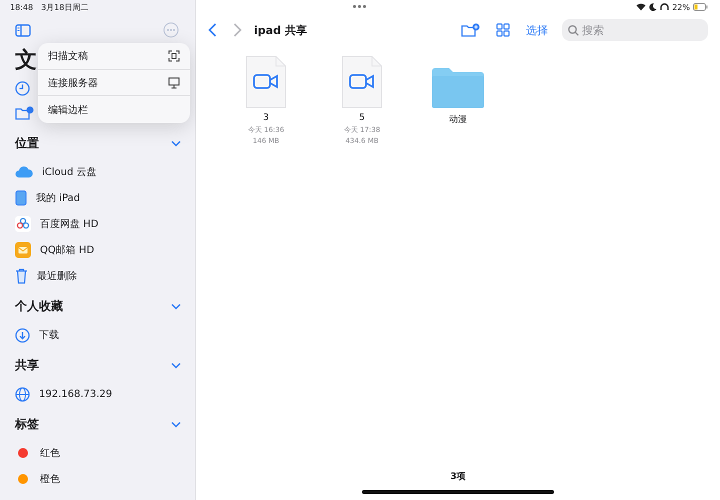 The width and height of the screenshot is (720, 500). Describe the element at coordinates (23, 250) in the screenshot. I see `mail-app-icon` at that location.